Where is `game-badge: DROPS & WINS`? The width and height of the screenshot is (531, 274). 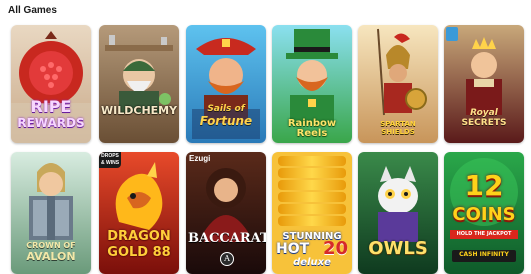
game-badge: DROPS & WINS is located at coordinates (110, 160).